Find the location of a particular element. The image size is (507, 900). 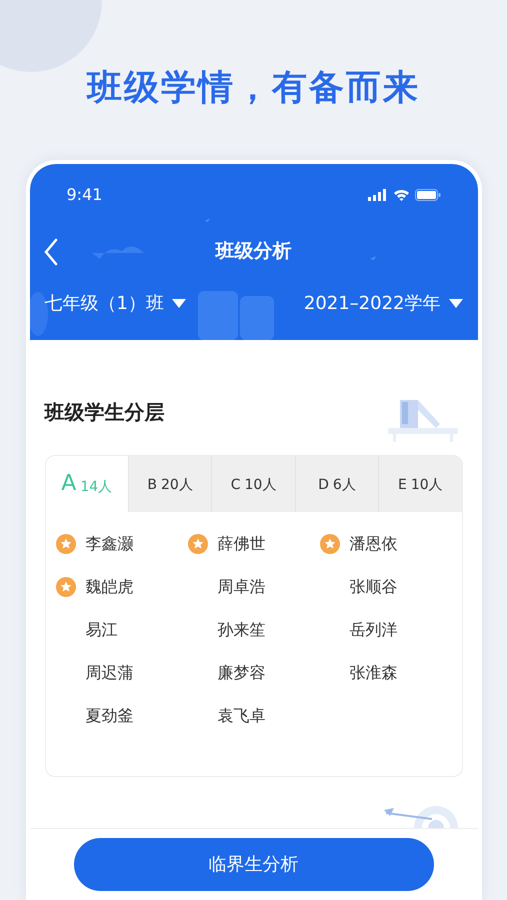

student-name: 薛佛世 is located at coordinates (242, 544).